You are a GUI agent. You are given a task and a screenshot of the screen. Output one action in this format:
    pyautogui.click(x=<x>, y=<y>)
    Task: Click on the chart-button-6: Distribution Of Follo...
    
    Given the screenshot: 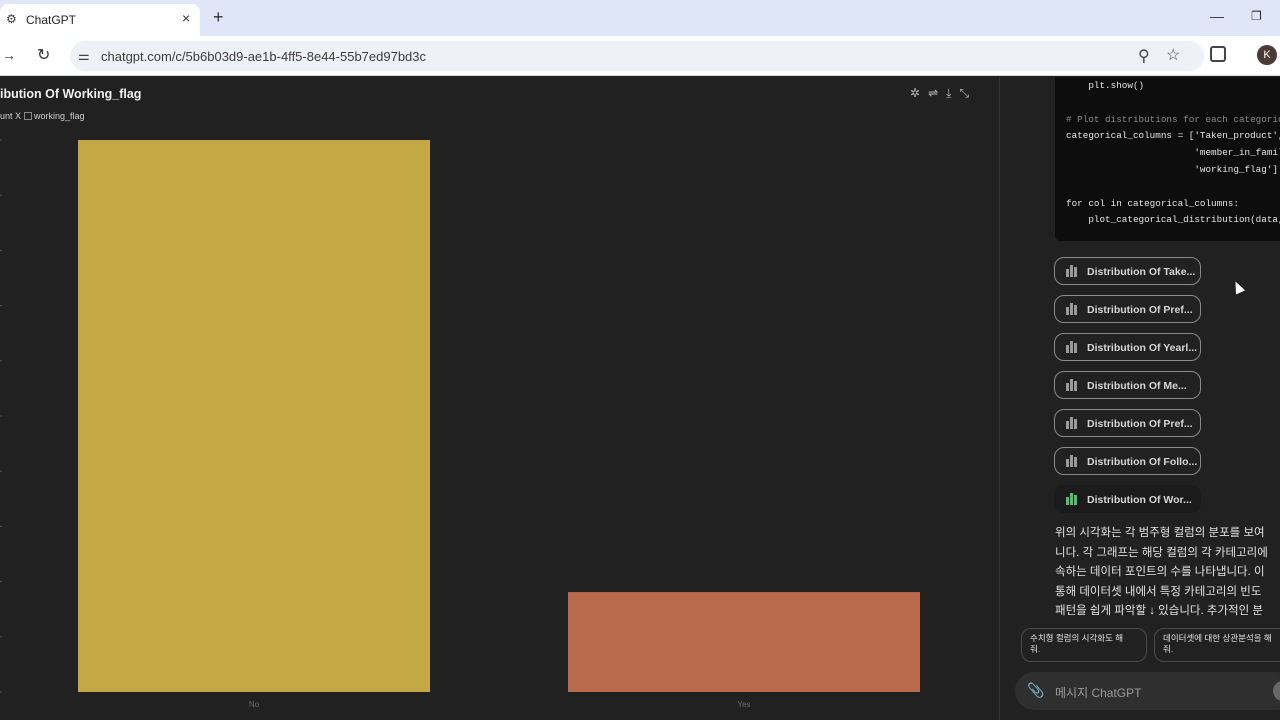 What is the action you would take?
    pyautogui.click(x=1127, y=461)
    